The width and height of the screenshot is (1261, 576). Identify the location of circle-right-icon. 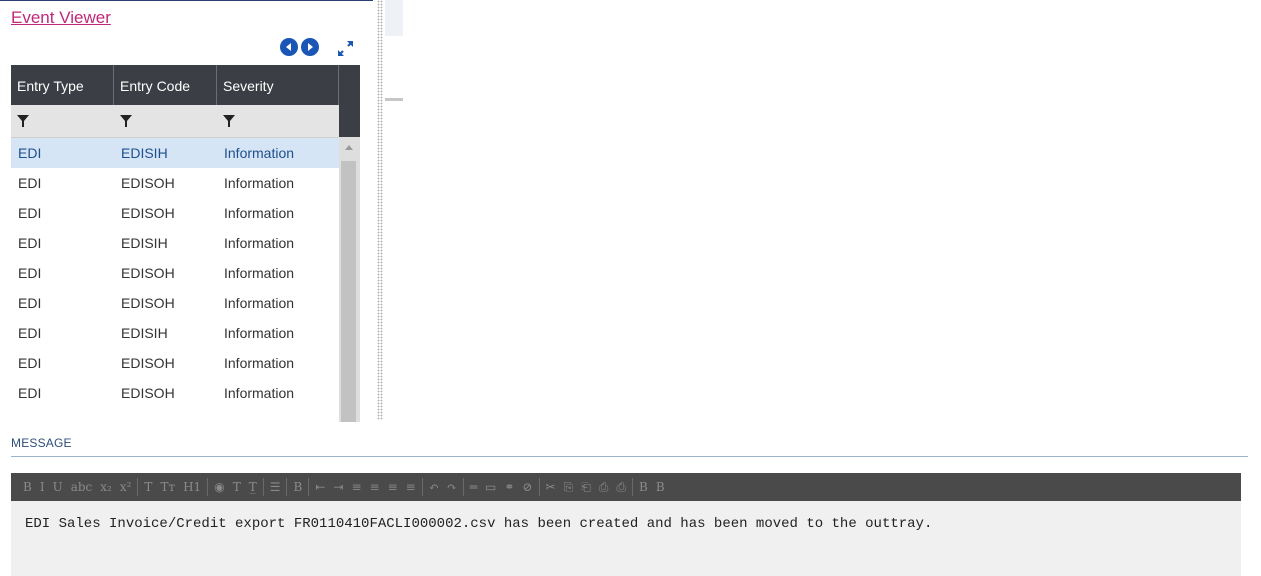
(310, 47).